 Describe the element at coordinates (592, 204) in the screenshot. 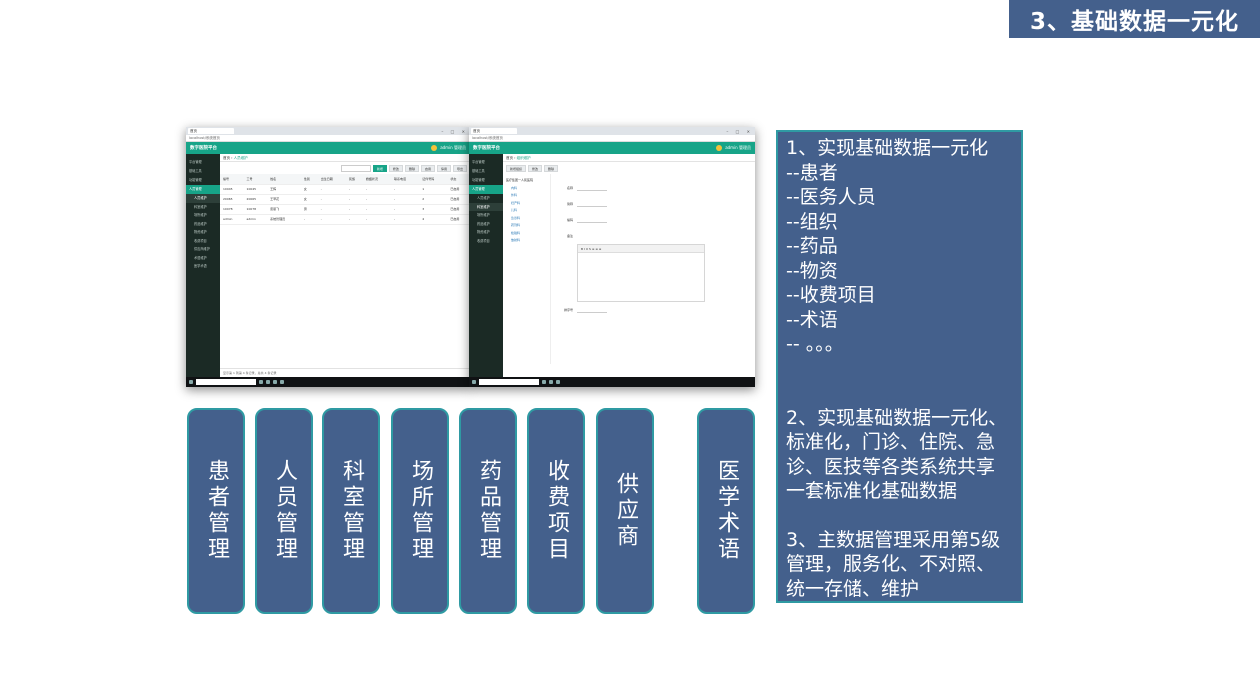

I see `short-name-field` at that location.